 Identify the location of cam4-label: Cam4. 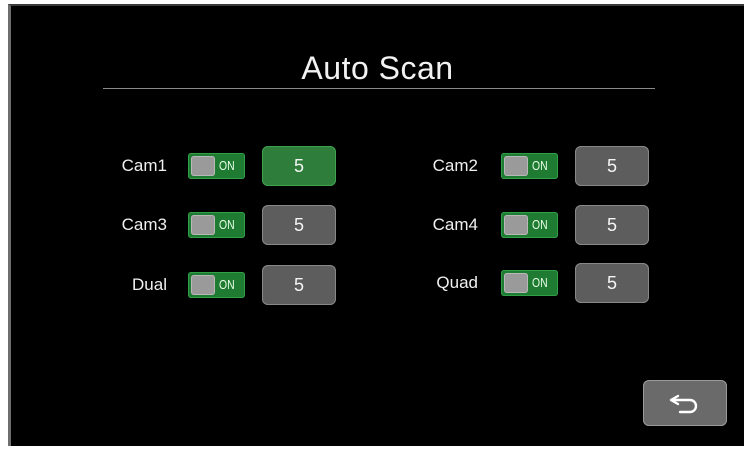
(455, 224).